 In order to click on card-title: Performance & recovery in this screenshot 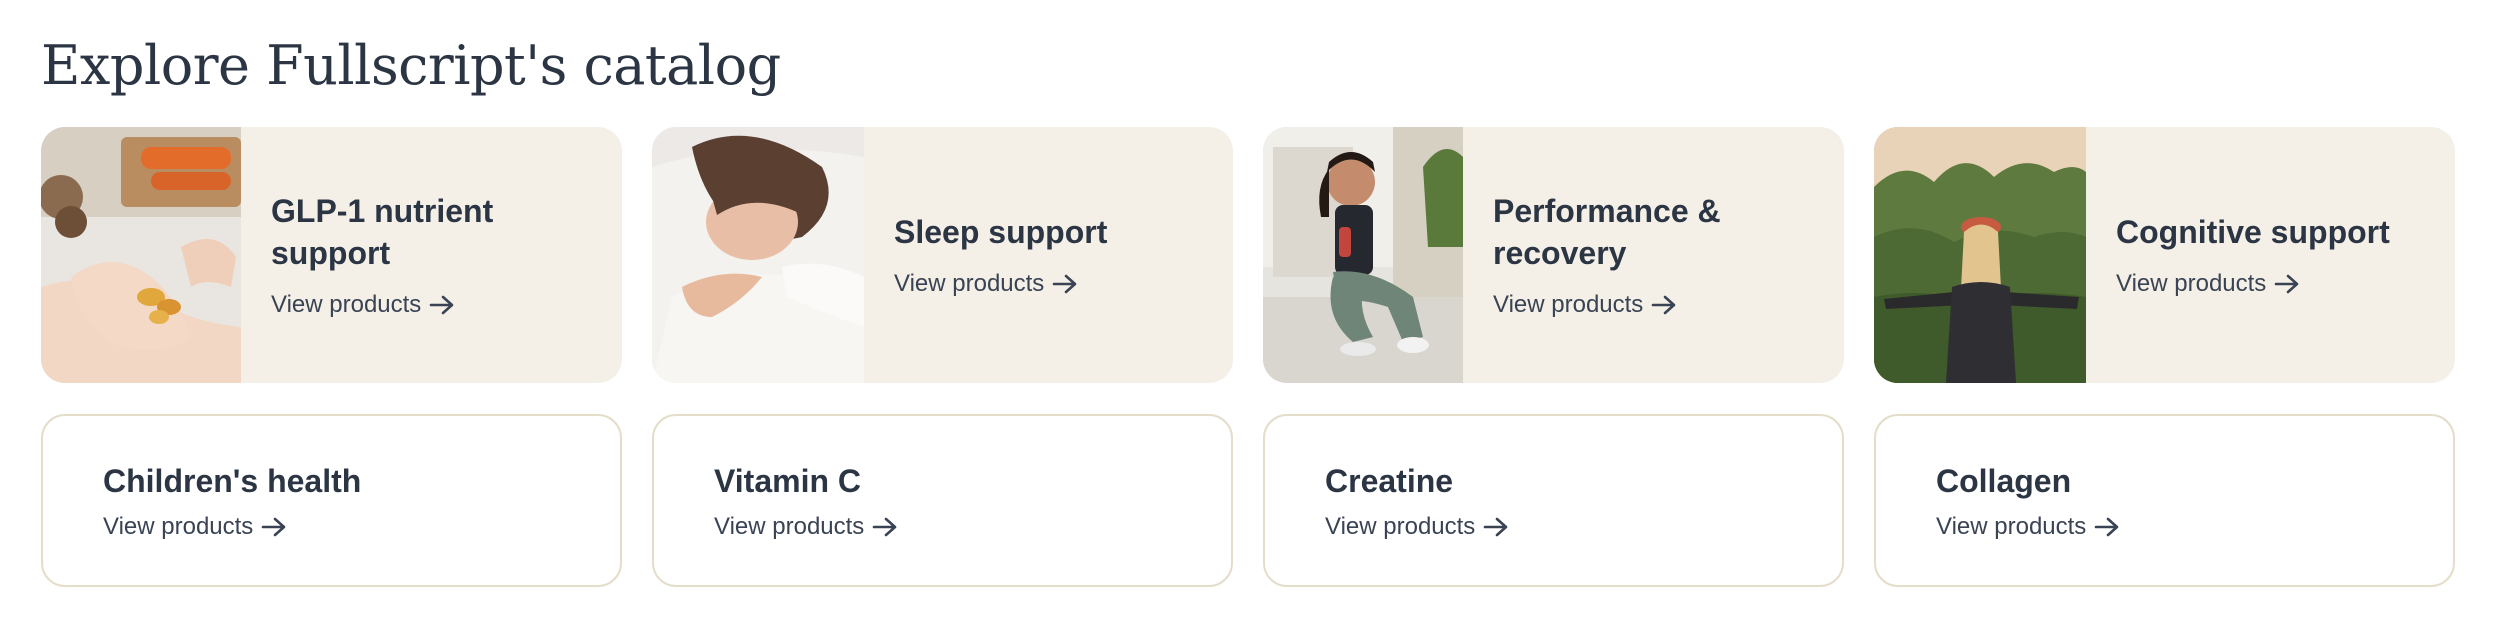, I will do `click(1607, 232)`.